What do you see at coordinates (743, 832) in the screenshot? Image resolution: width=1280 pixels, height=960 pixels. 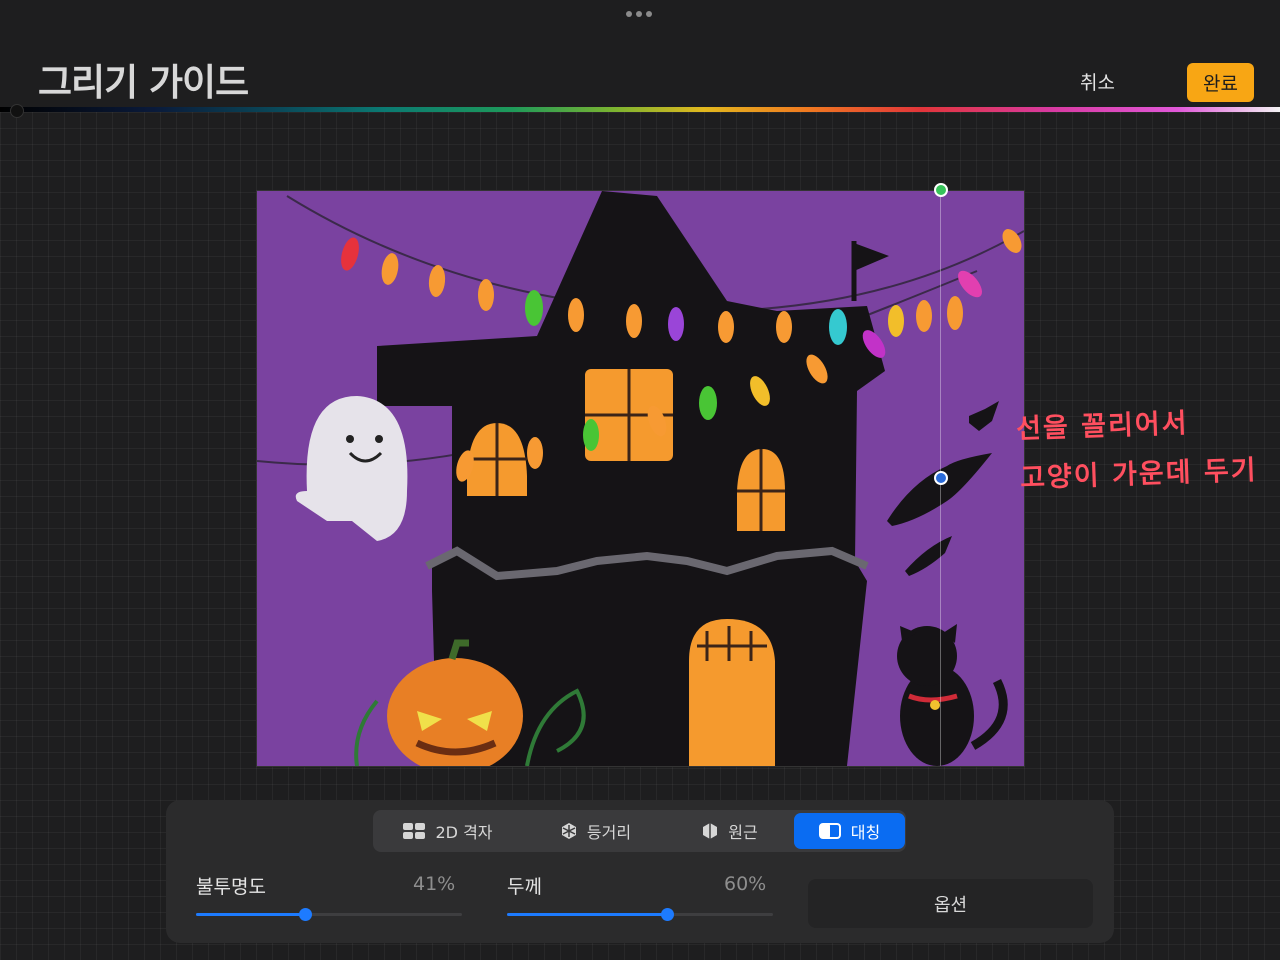 I see `tab-label: 원근` at bounding box center [743, 832].